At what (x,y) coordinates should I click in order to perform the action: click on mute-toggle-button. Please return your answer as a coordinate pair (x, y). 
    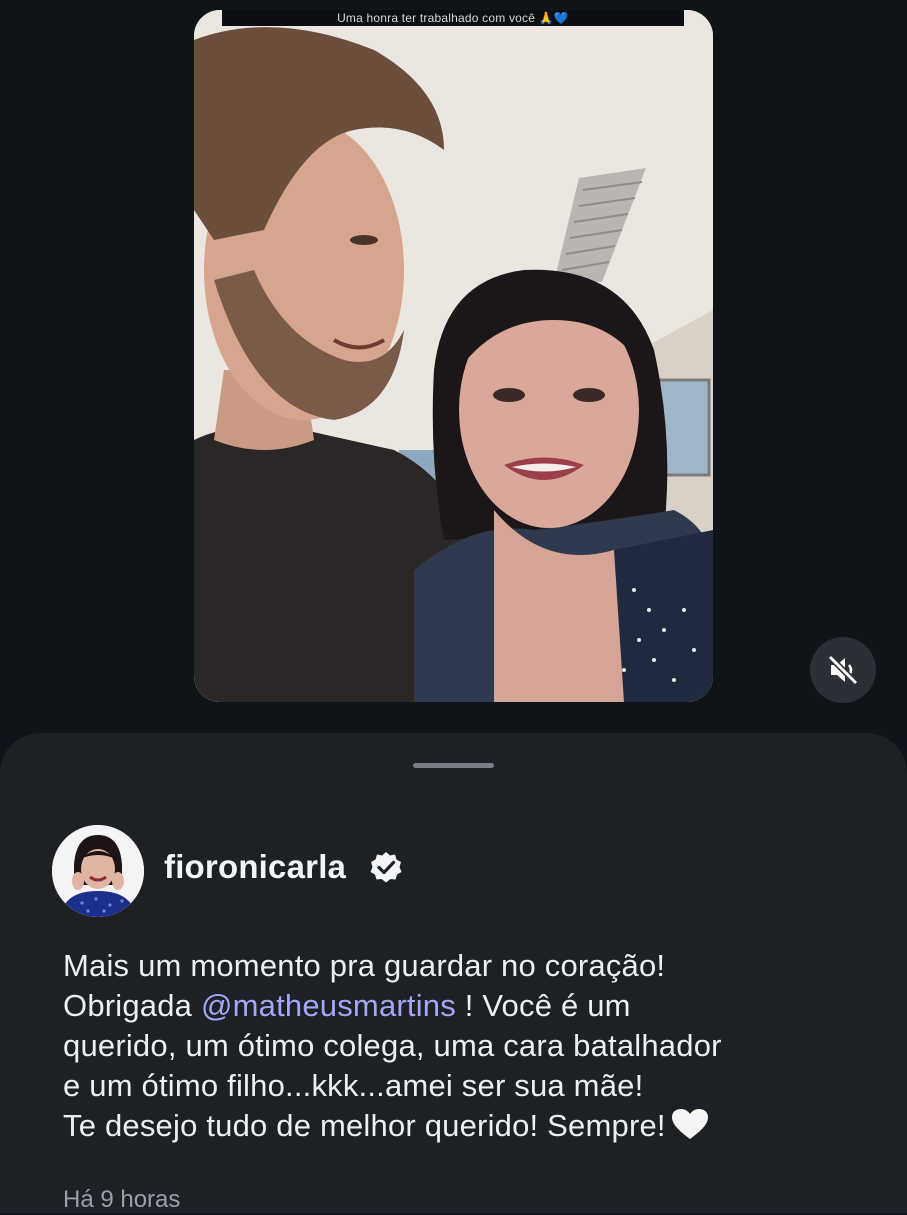
    Looking at the image, I should click on (843, 670).